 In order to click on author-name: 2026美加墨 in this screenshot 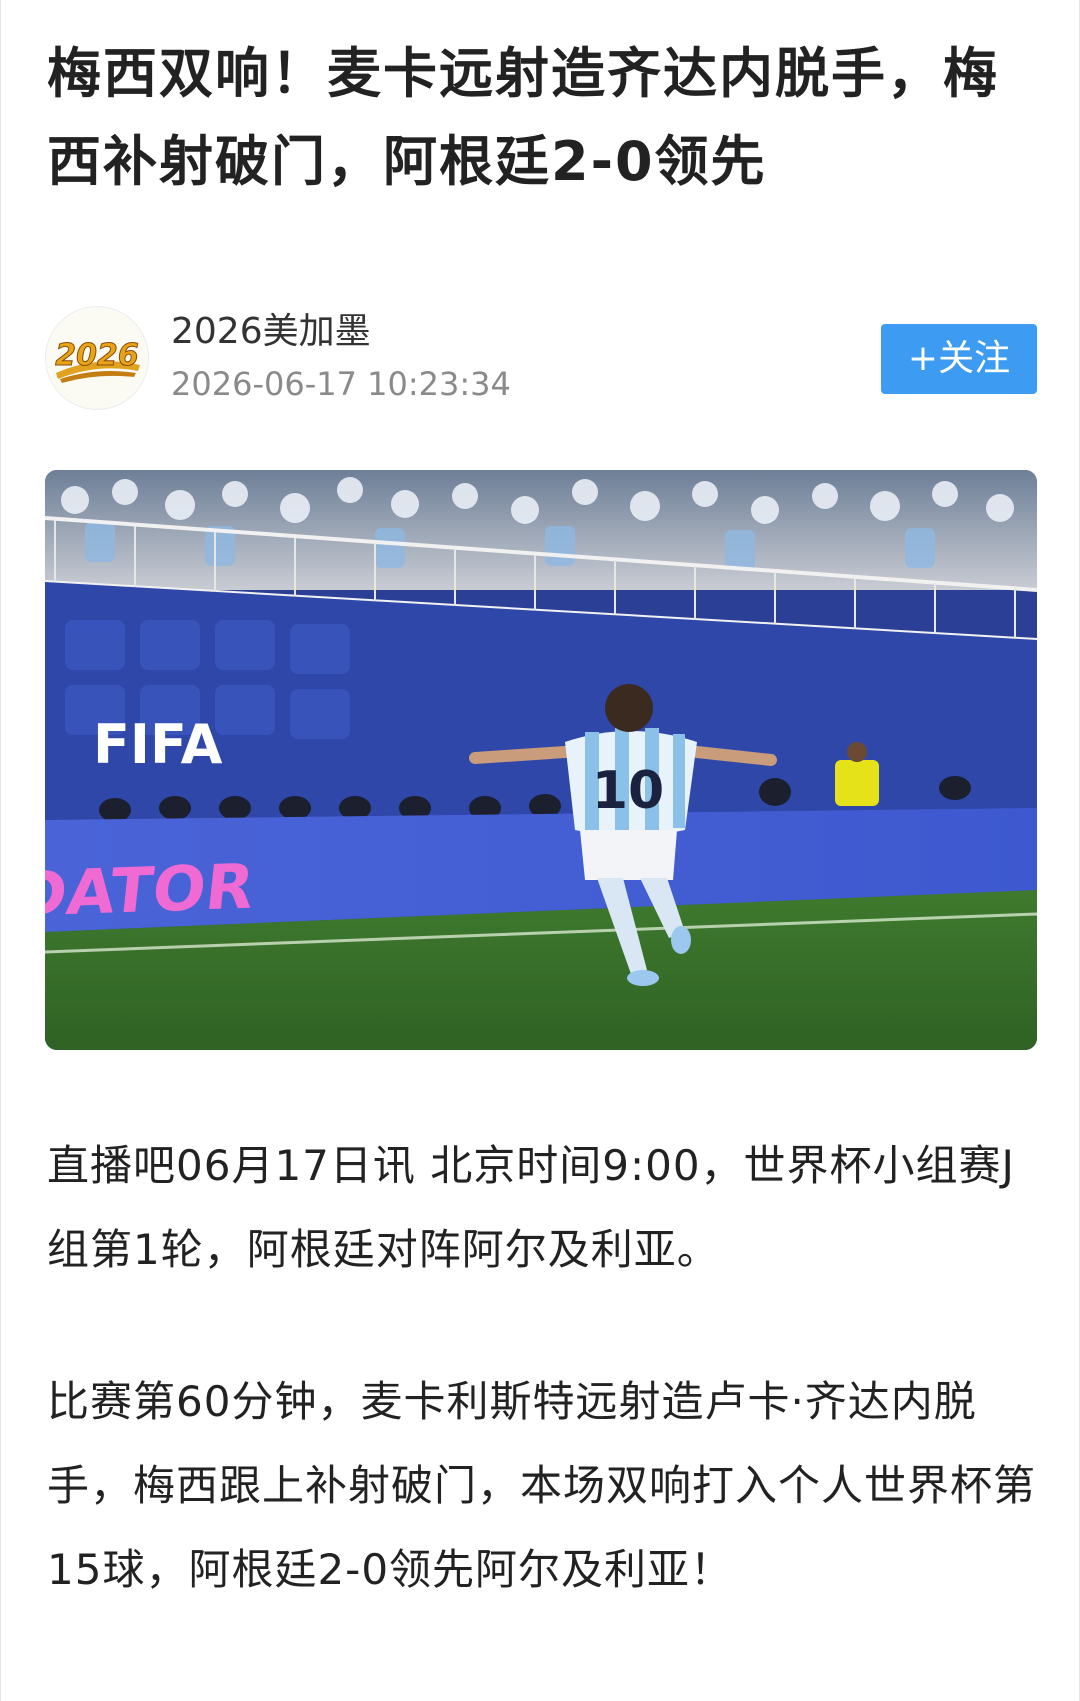, I will do `click(271, 332)`.